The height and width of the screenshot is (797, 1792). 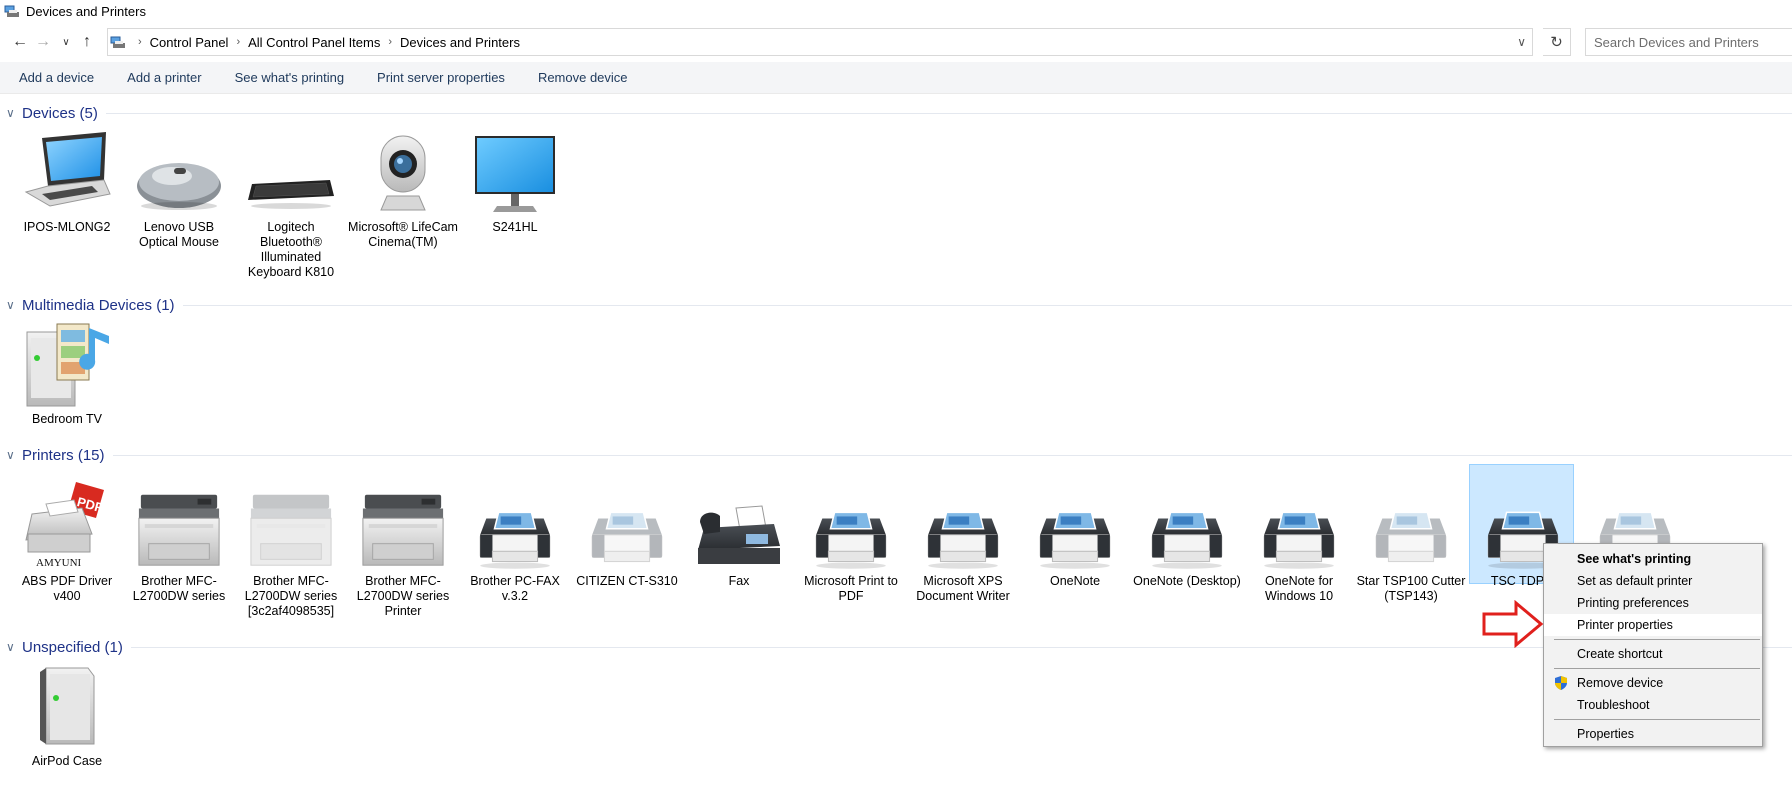 I want to click on printer-item: Brother PC-FAX v.3.2, so click(x=515, y=541).